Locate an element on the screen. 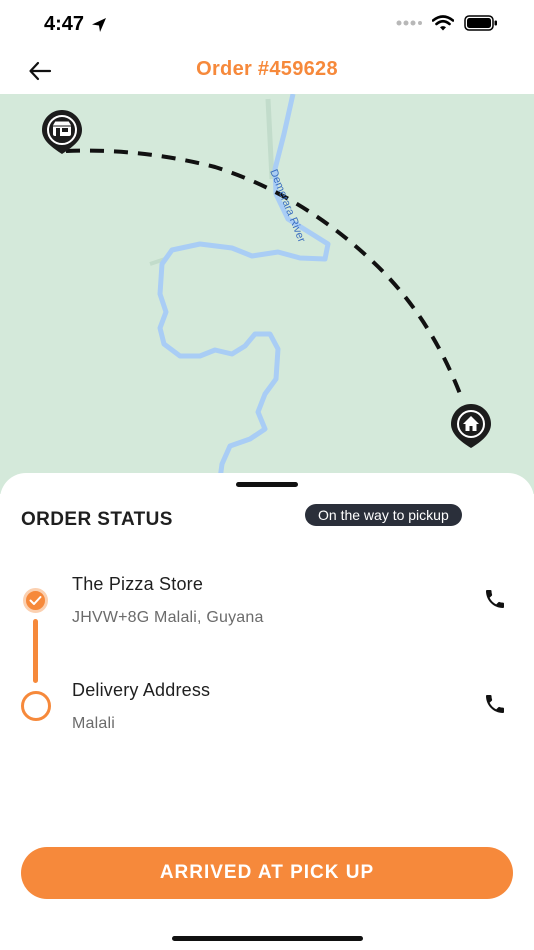 The height and width of the screenshot is (950, 534). home-pin-icon is located at coordinates (471, 426).